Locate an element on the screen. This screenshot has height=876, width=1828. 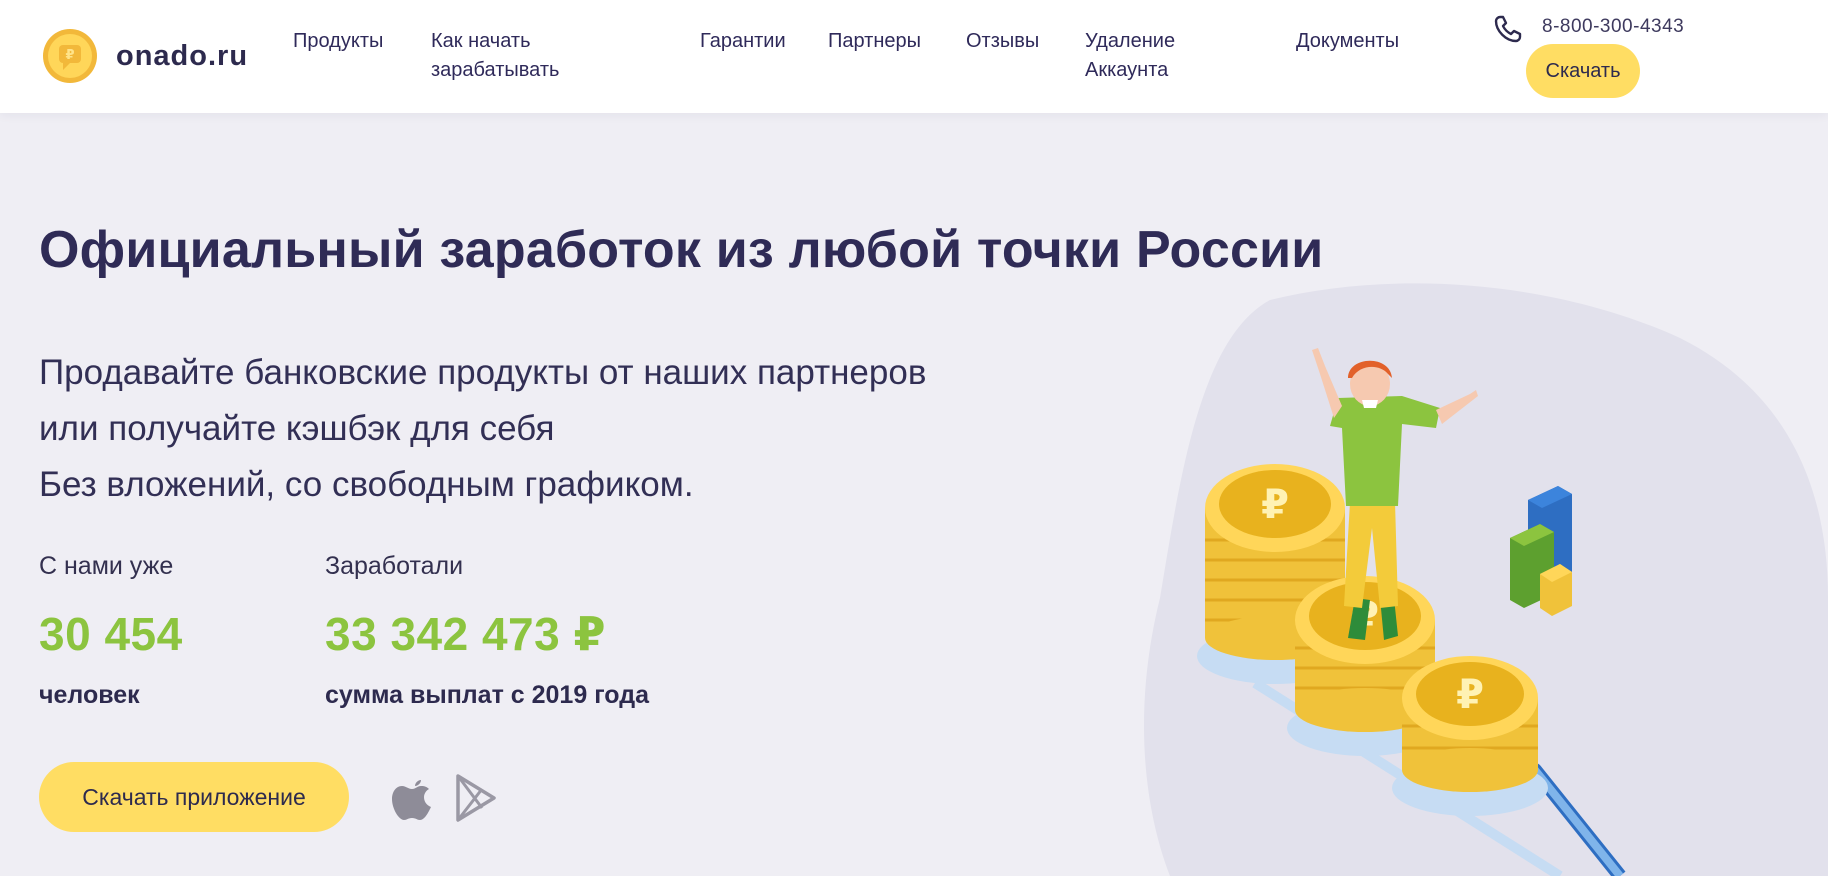
stat-value: 30 454 is located at coordinates (111, 634).